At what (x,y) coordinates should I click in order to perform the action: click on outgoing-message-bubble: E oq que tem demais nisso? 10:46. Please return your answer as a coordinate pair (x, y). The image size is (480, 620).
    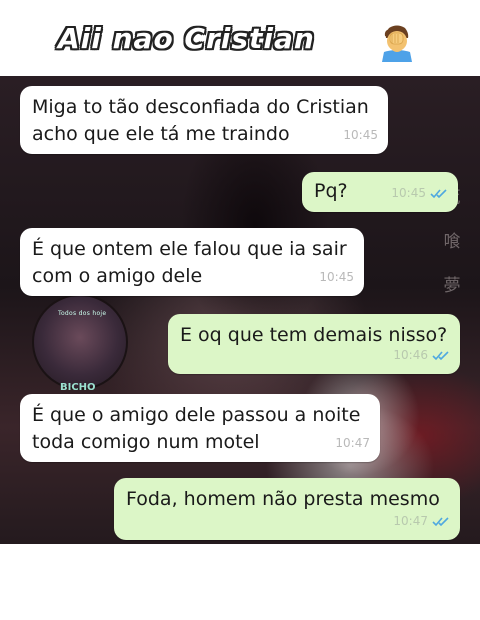
    Looking at the image, I should click on (314, 344).